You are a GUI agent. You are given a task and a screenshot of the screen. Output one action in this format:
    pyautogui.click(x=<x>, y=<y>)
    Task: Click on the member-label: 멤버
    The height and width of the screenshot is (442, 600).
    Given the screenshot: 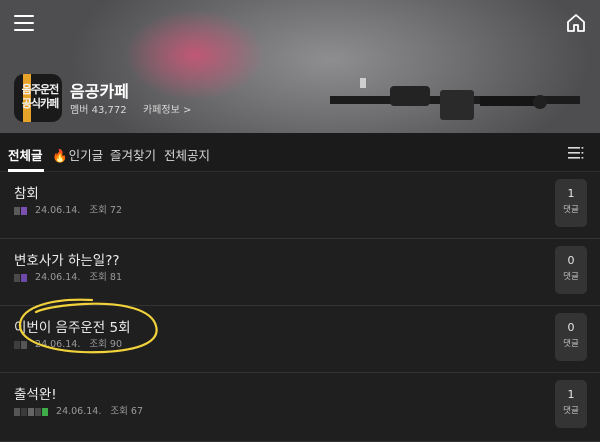 What is the action you would take?
    pyautogui.click(x=79, y=110)
    